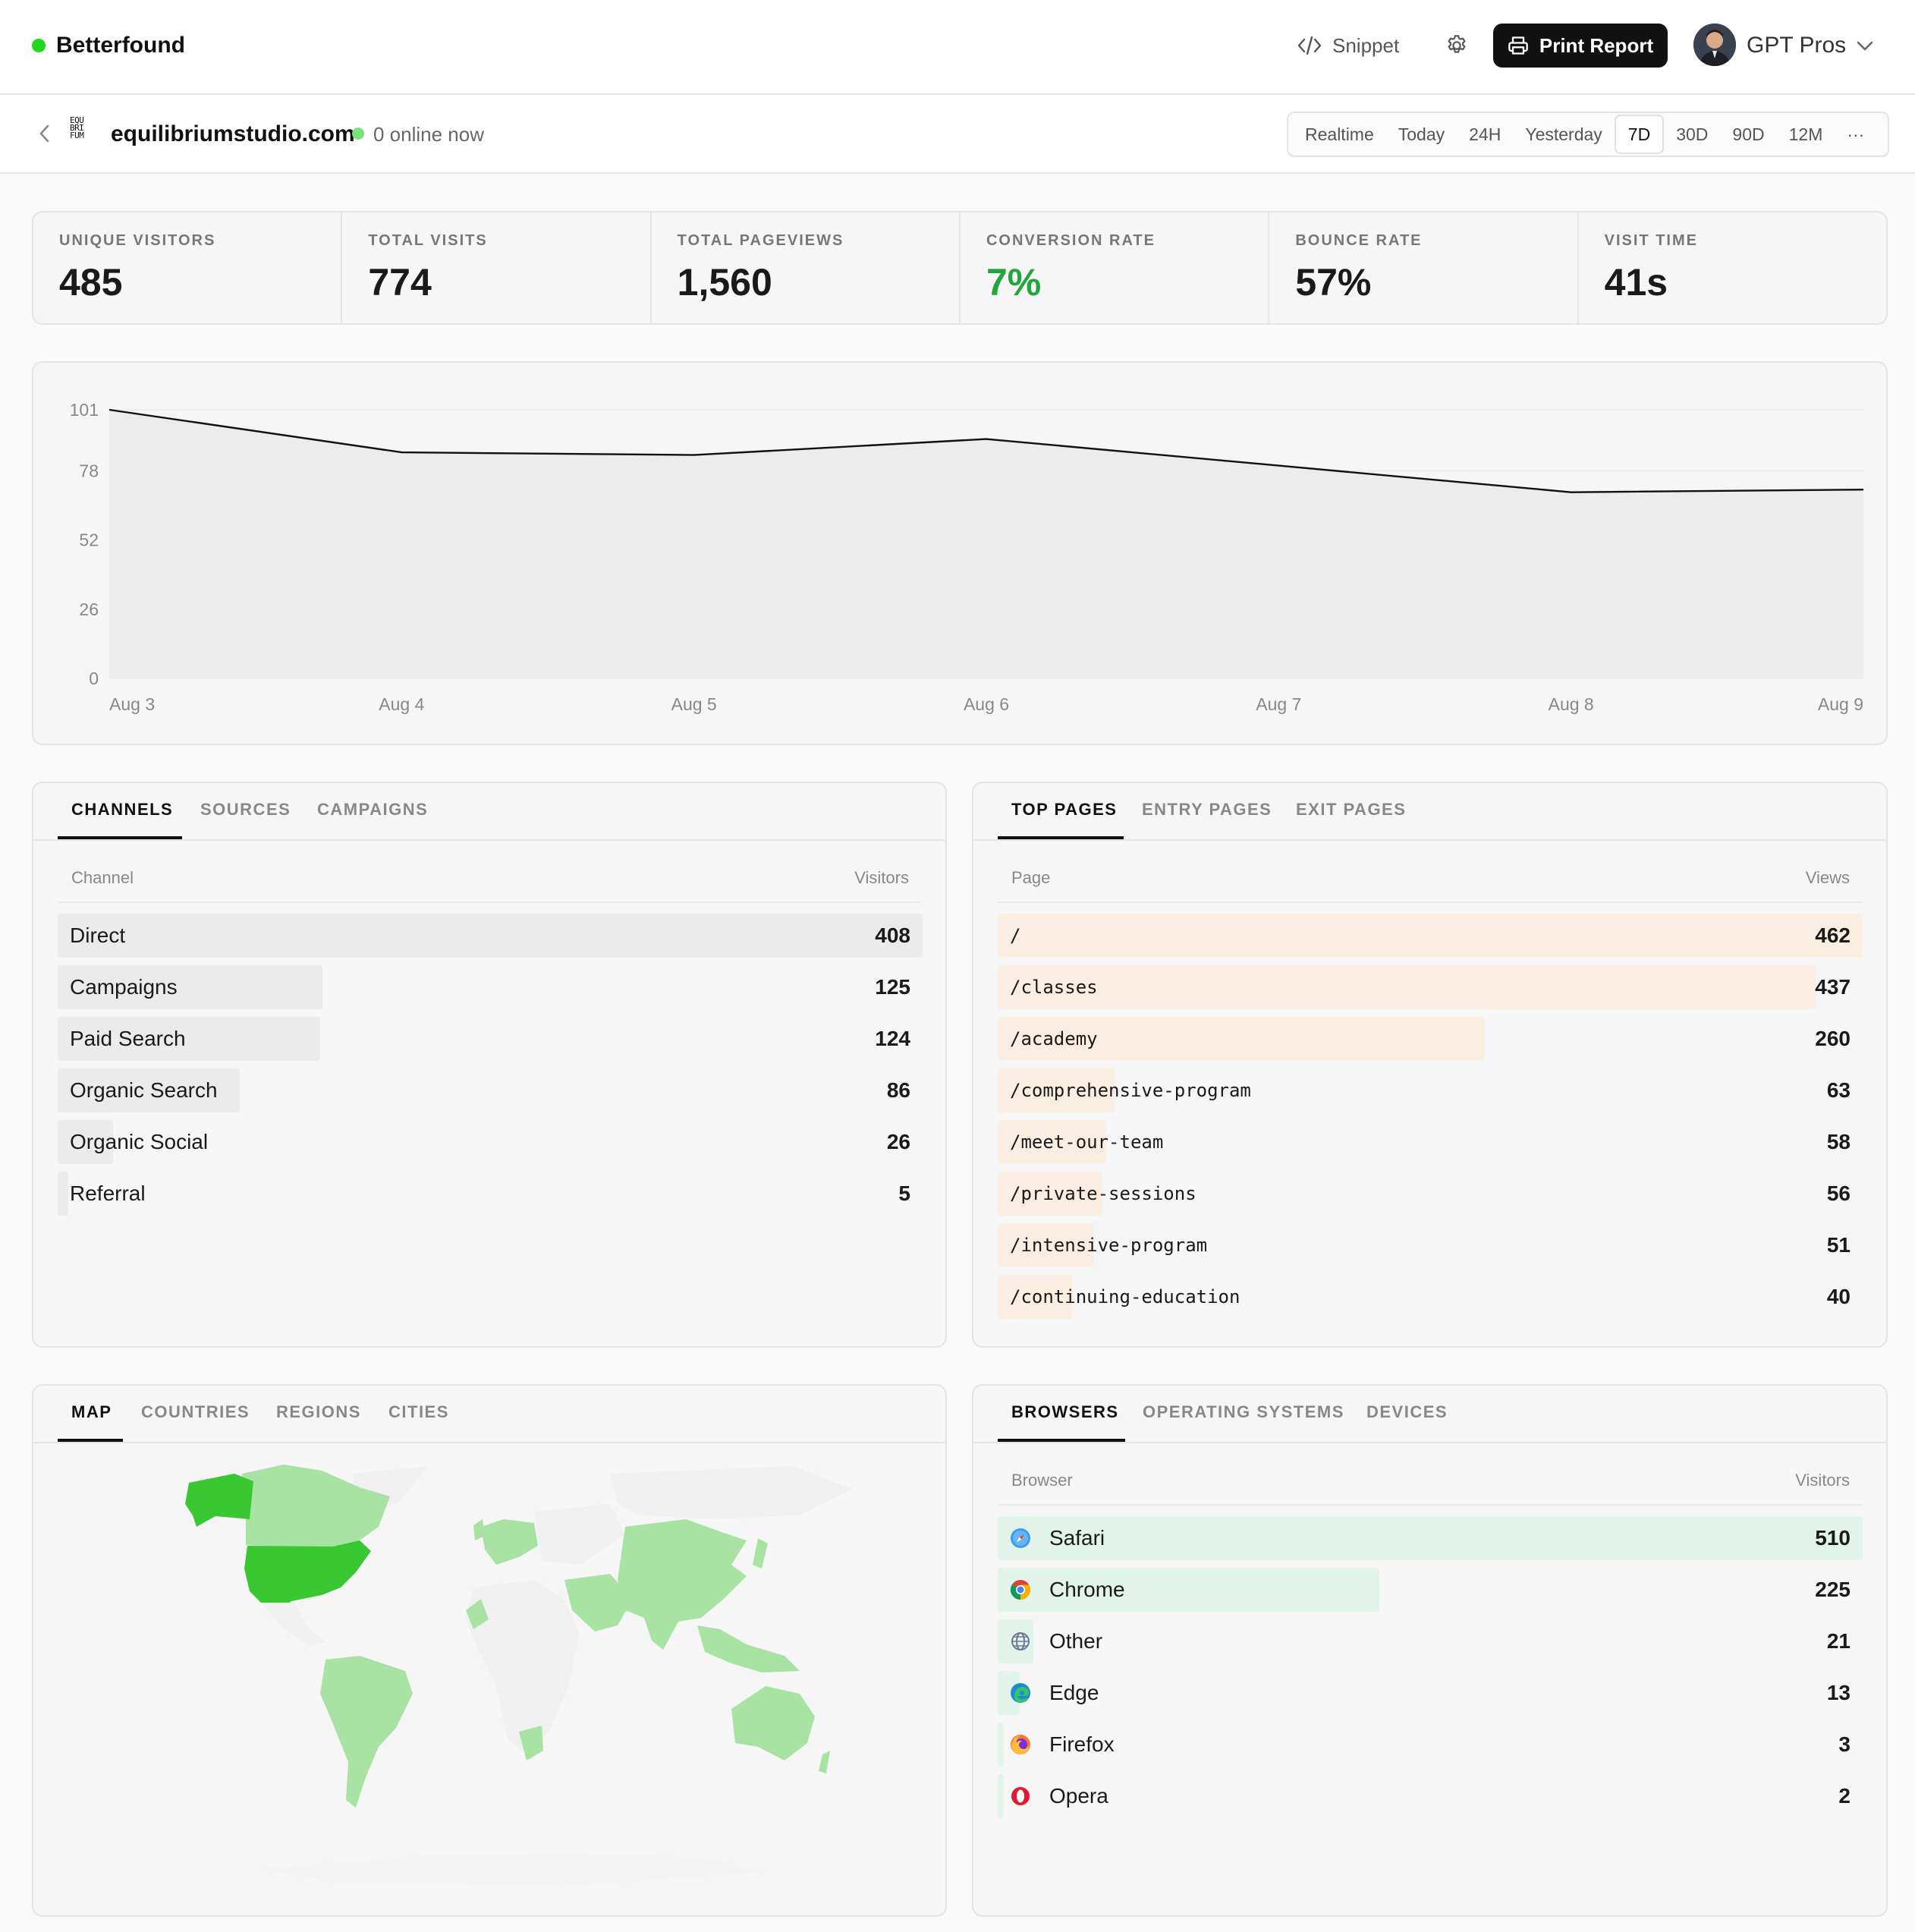 Image resolution: width=1915 pixels, height=1932 pixels. I want to click on list-row: /academy 260, so click(1430, 1039).